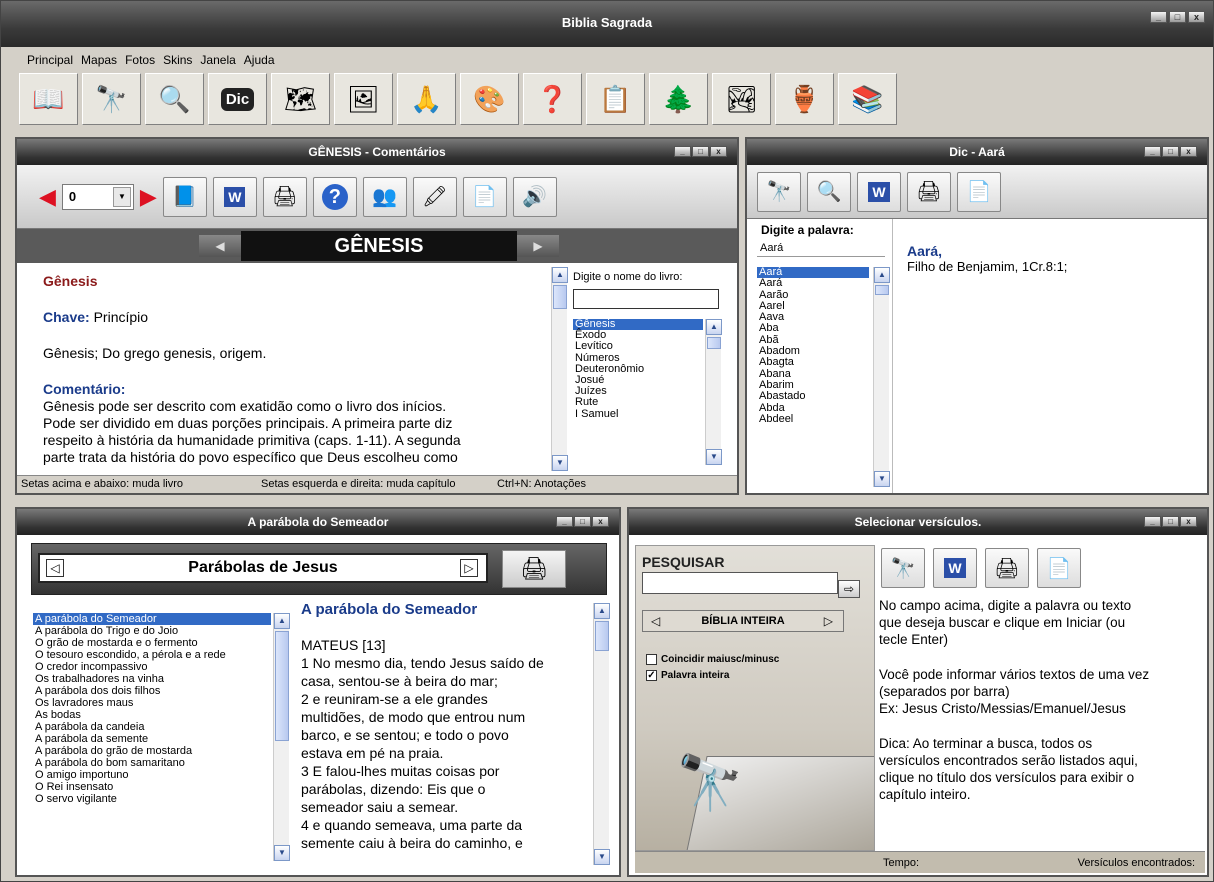 Image resolution: width=1214 pixels, height=882 pixels. What do you see at coordinates (259, 61) in the screenshot?
I see `menu-ajuda: Ajuda` at bounding box center [259, 61].